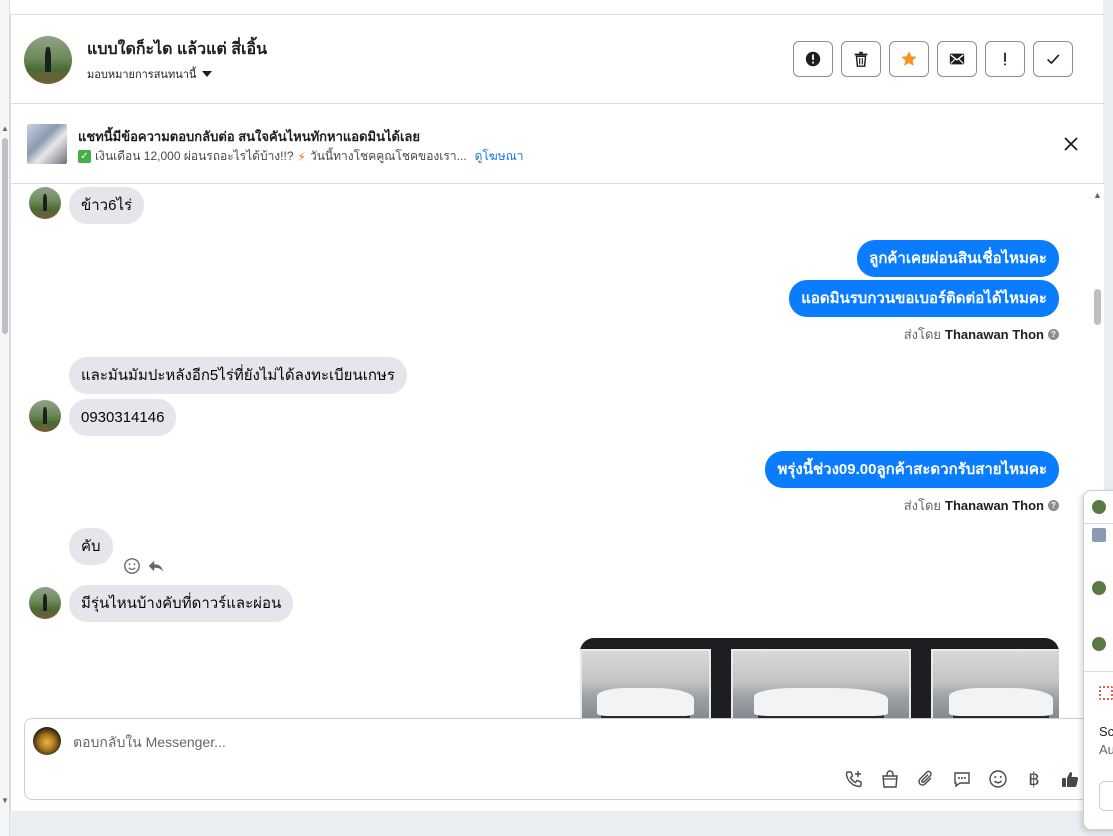 The width and height of the screenshot is (1113, 836). I want to click on composer-tools: ฿, so click(962, 779).